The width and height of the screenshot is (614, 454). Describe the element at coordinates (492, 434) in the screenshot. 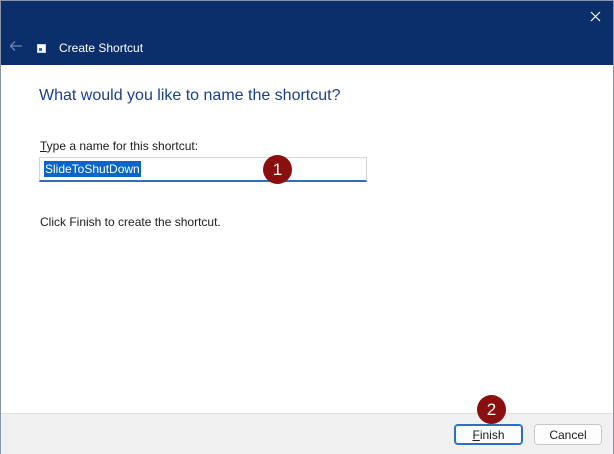

I see `finish-label: inish` at that location.